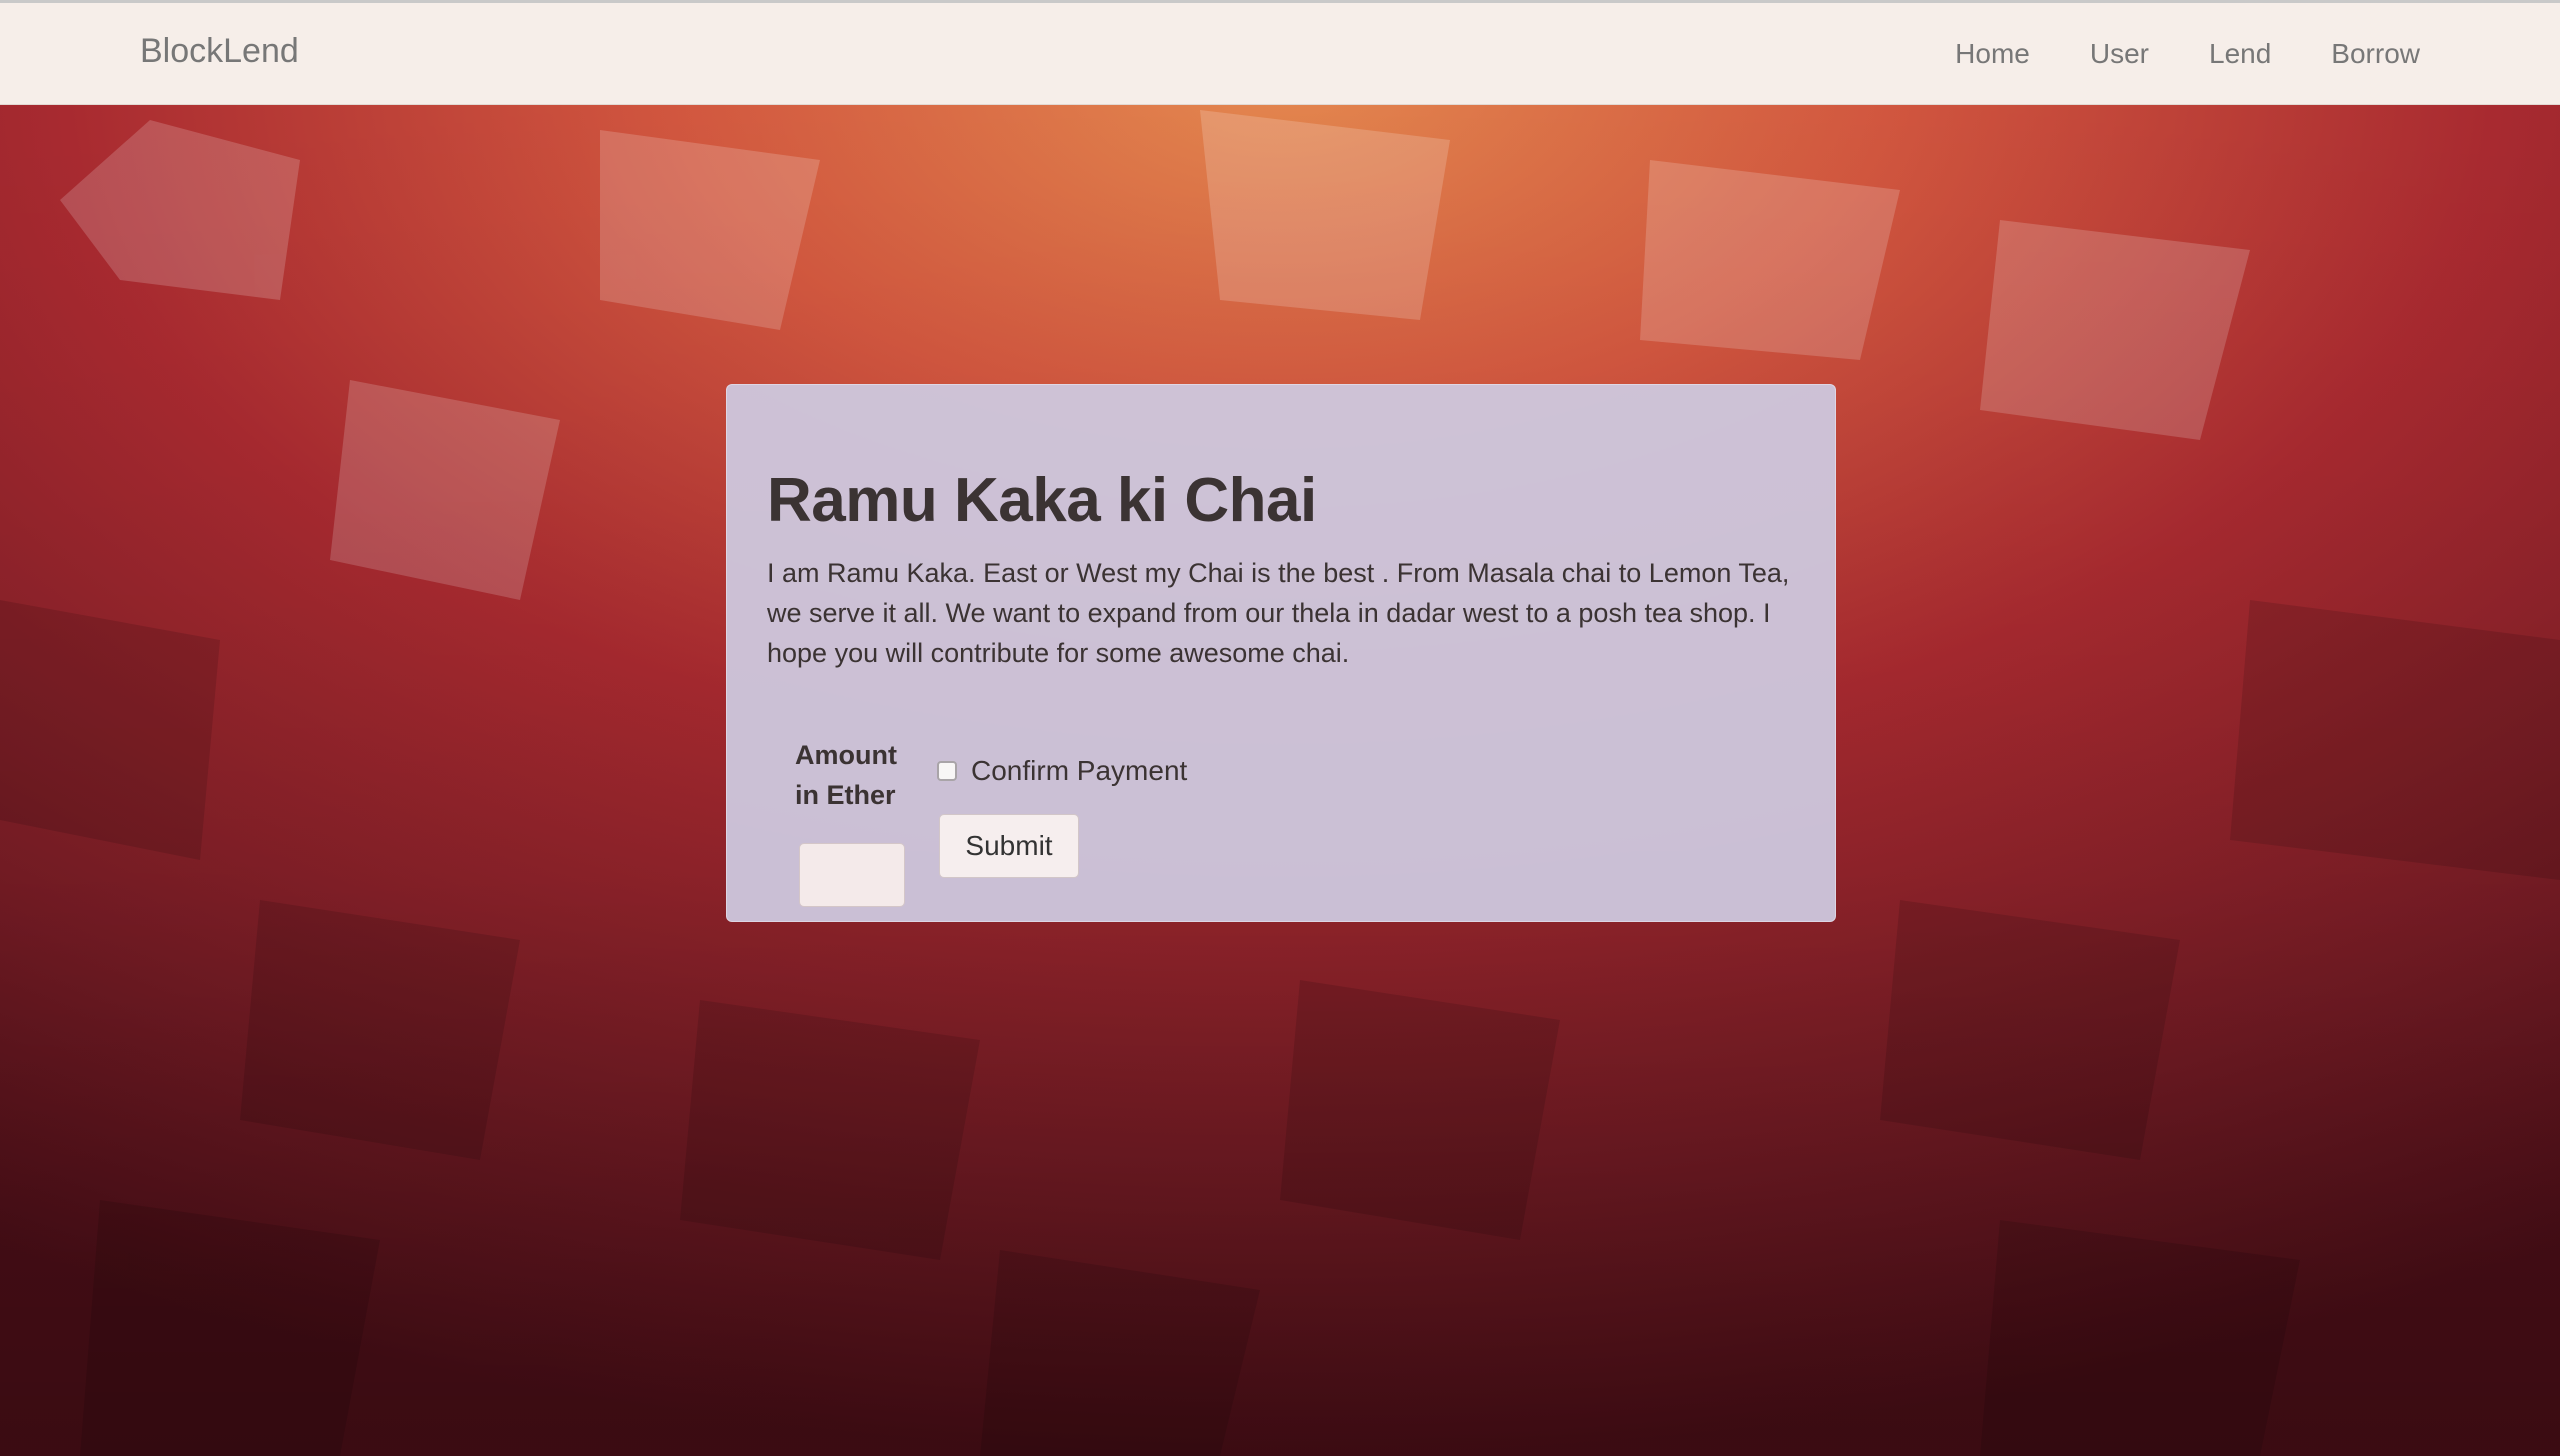 This screenshot has height=1456, width=2560. What do you see at coordinates (1992, 54) in the screenshot?
I see `nav-link-home: Home` at bounding box center [1992, 54].